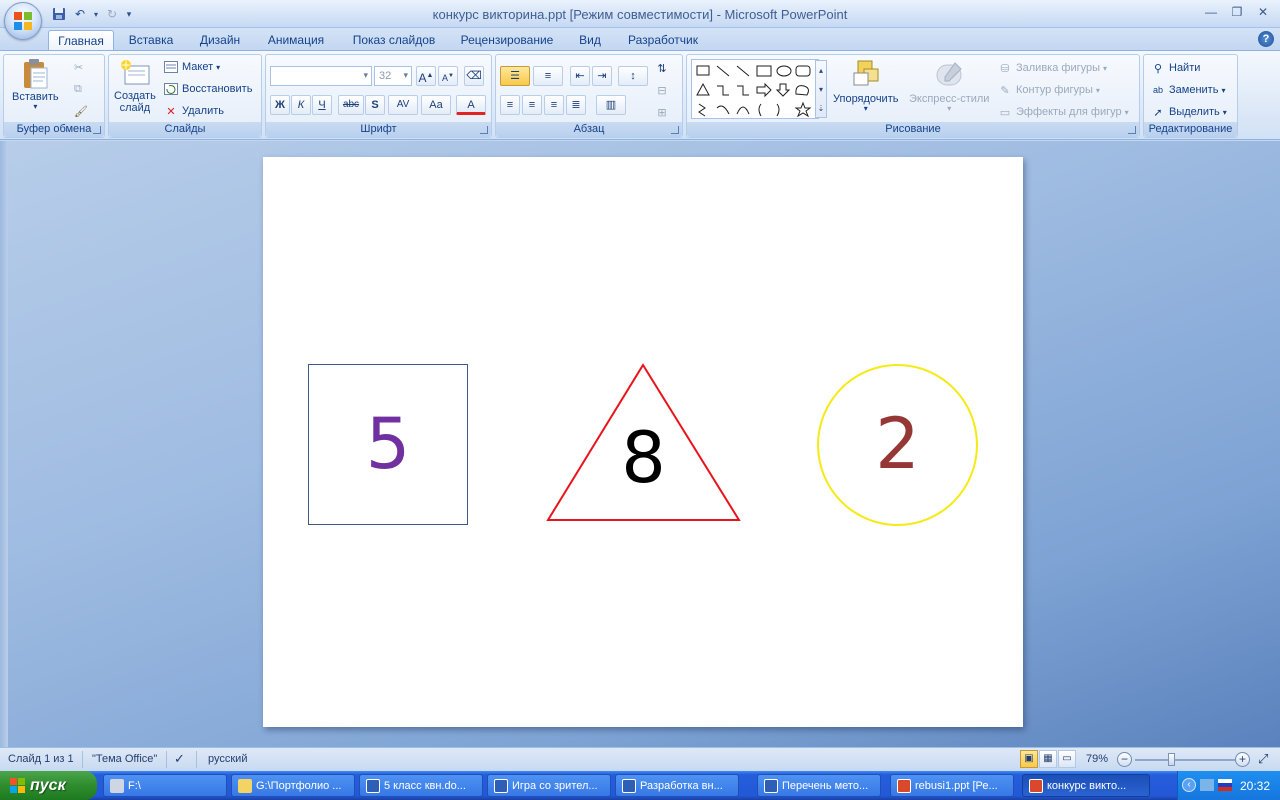 This screenshot has height=800, width=1280. I want to click on find-button: ⚲ Найти, so click(1175, 68).